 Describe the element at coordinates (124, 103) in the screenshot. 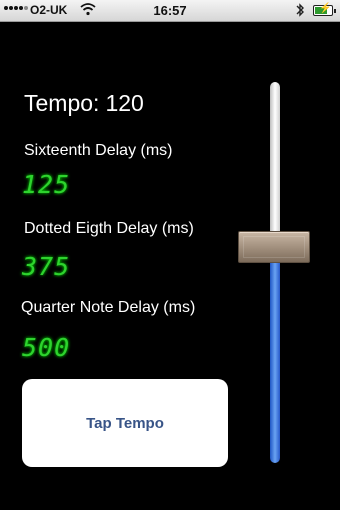

I see `tempo-value: 120` at that location.